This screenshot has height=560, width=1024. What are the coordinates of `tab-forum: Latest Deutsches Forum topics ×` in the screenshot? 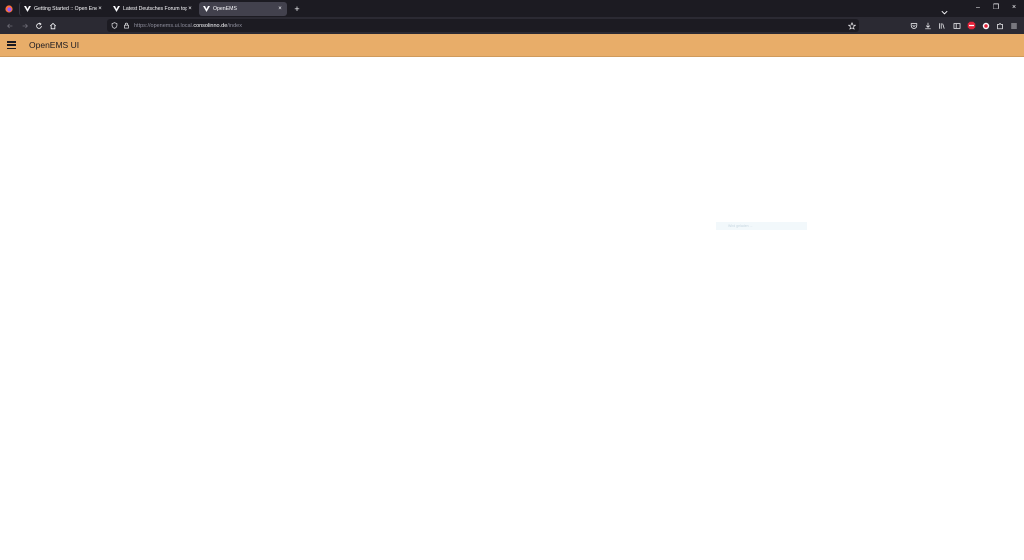 It's located at (153, 9).